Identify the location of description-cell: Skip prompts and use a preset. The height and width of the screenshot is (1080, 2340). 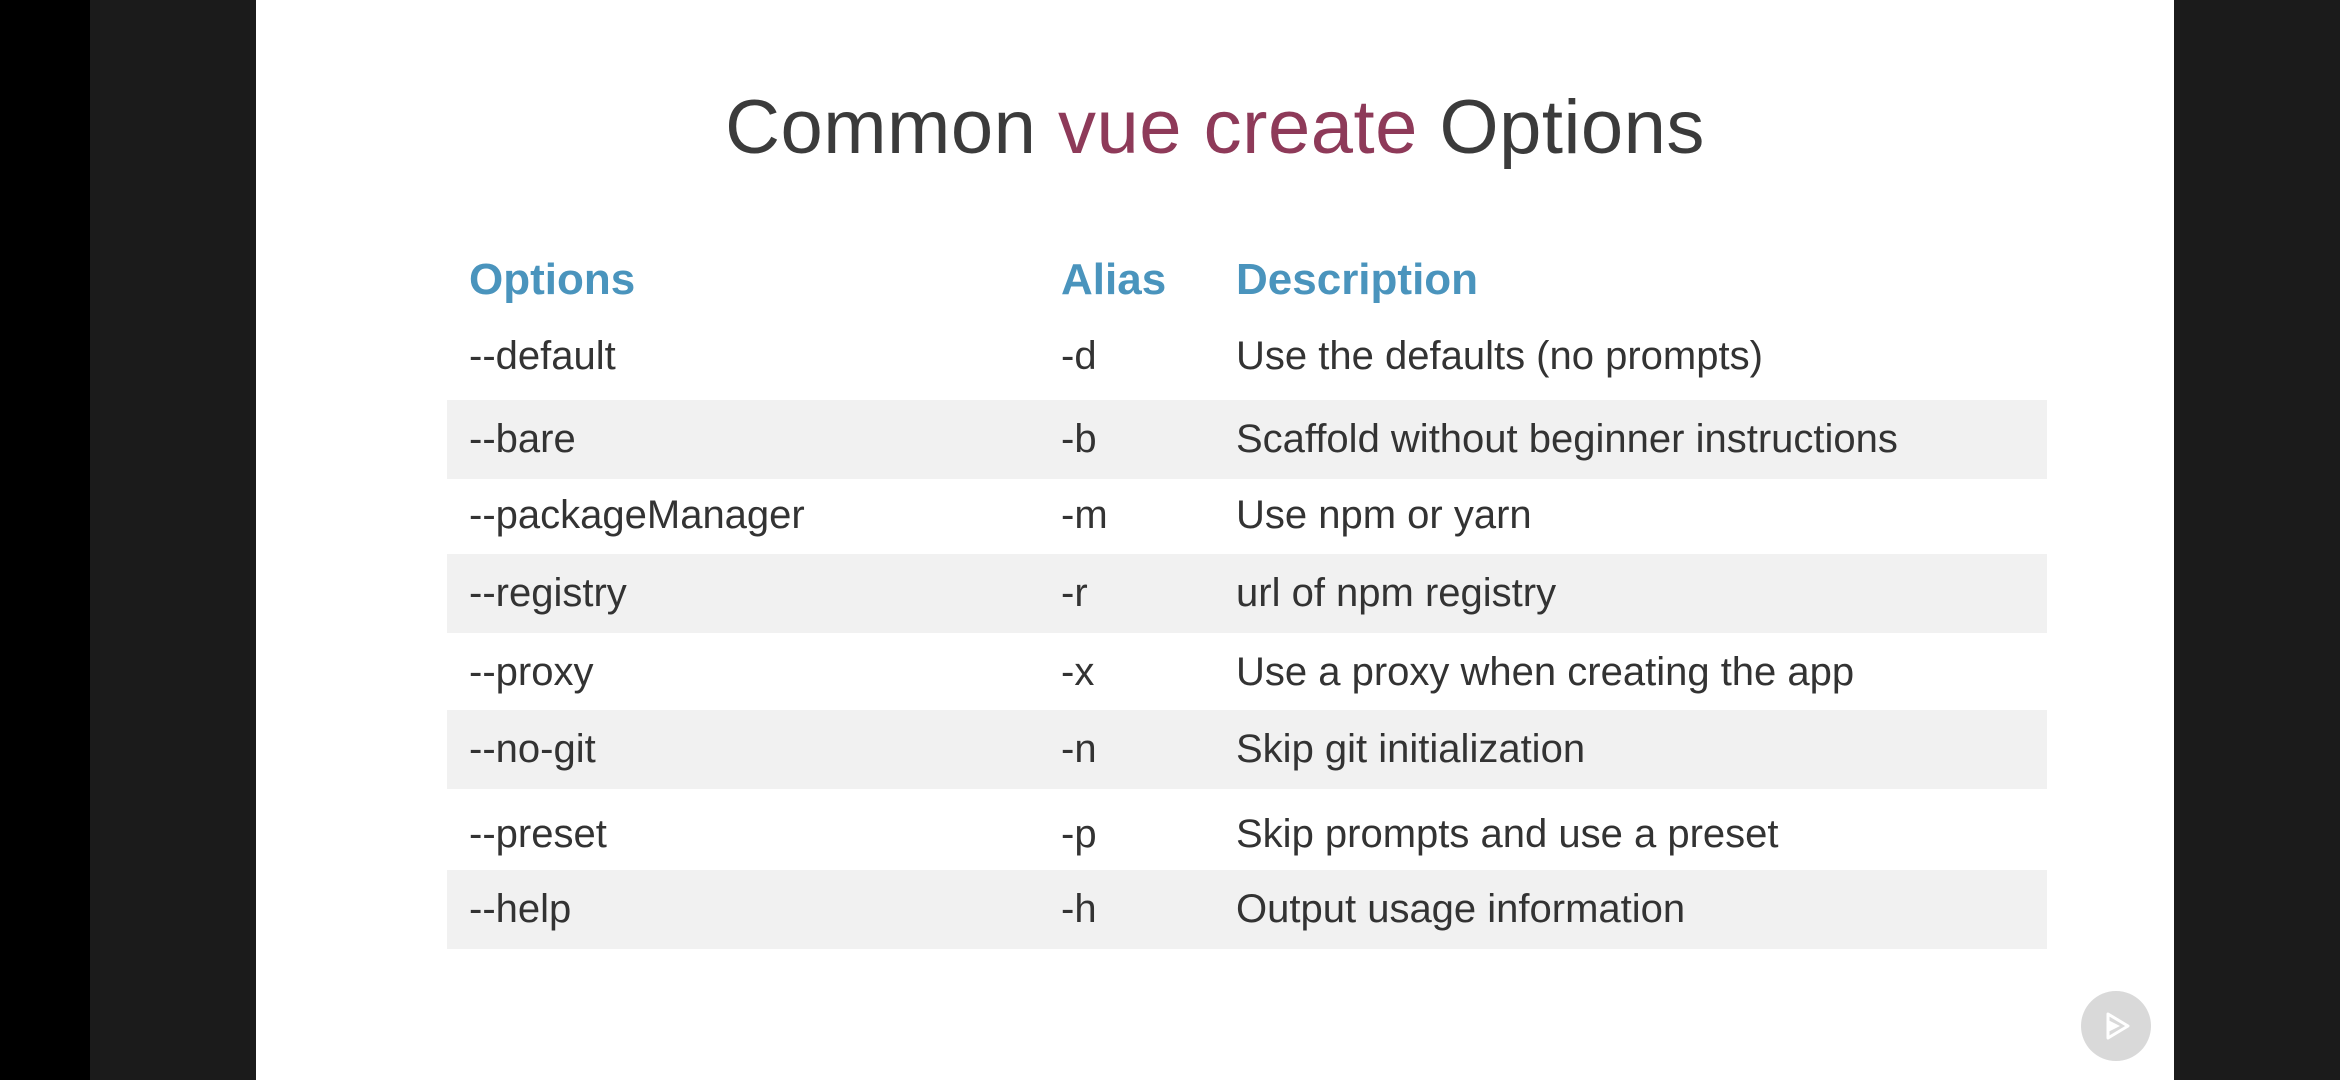
(1507, 834).